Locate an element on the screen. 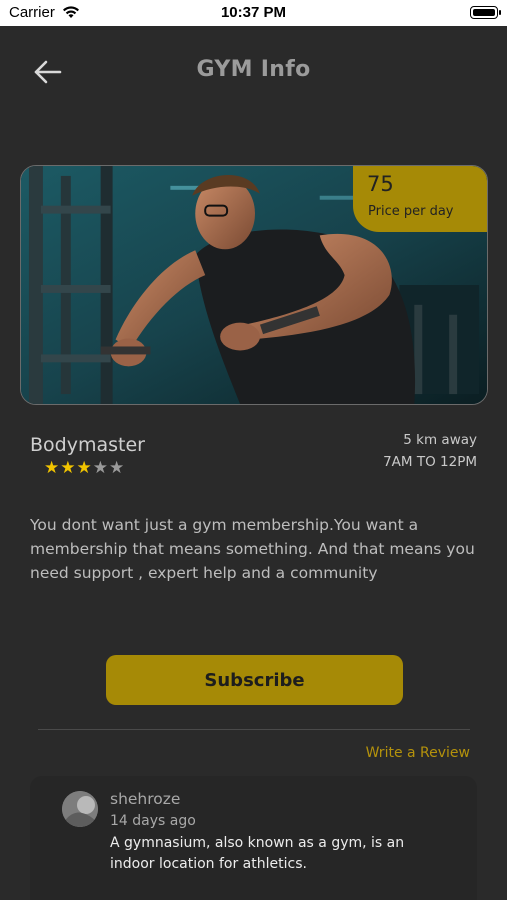 This screenshot has width=507, height=900. page-title: GYM Info is located at coordinates (253, 69).